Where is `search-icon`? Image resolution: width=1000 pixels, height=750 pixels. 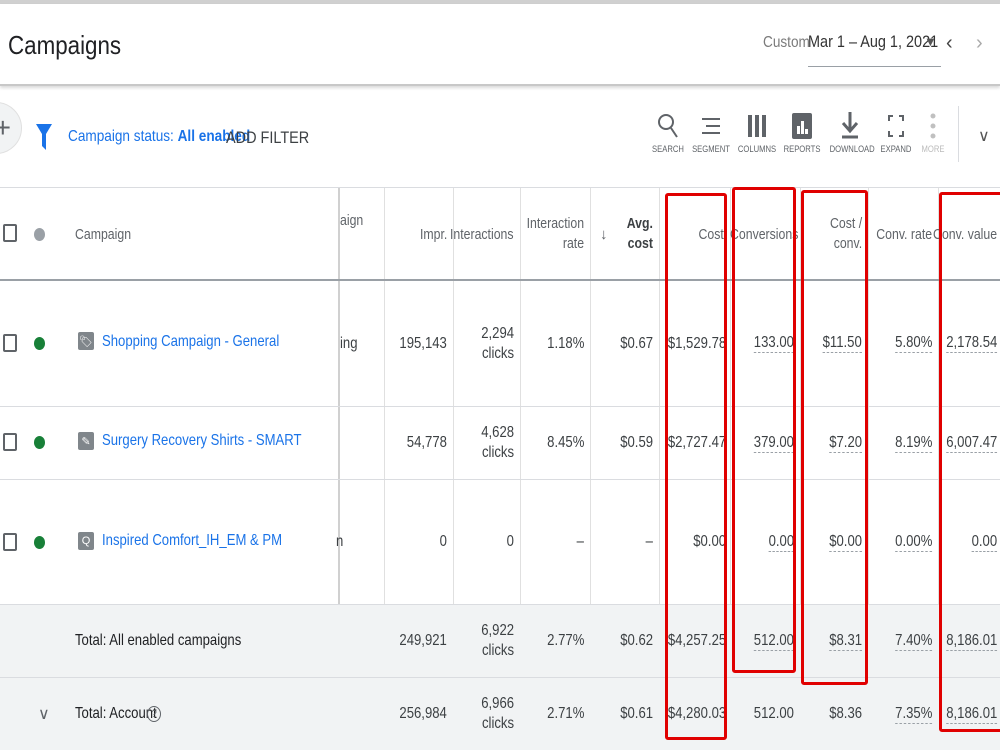
search-icon is located at coordinates (668, 126).